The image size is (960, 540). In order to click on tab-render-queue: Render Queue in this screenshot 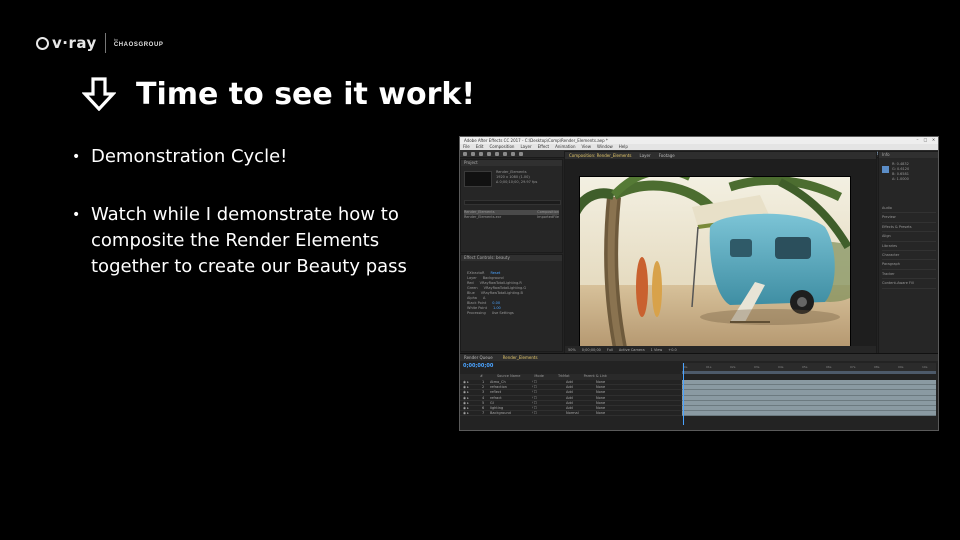, I will do `click(478, 357)`.